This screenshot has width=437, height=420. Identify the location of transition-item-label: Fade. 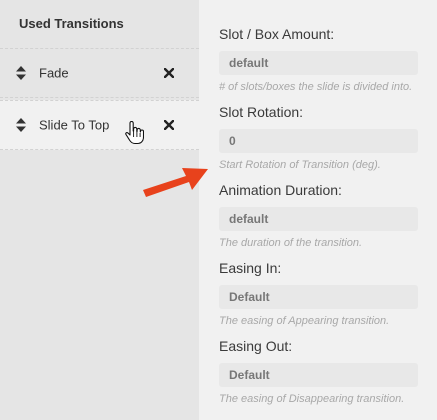
(54, 73).